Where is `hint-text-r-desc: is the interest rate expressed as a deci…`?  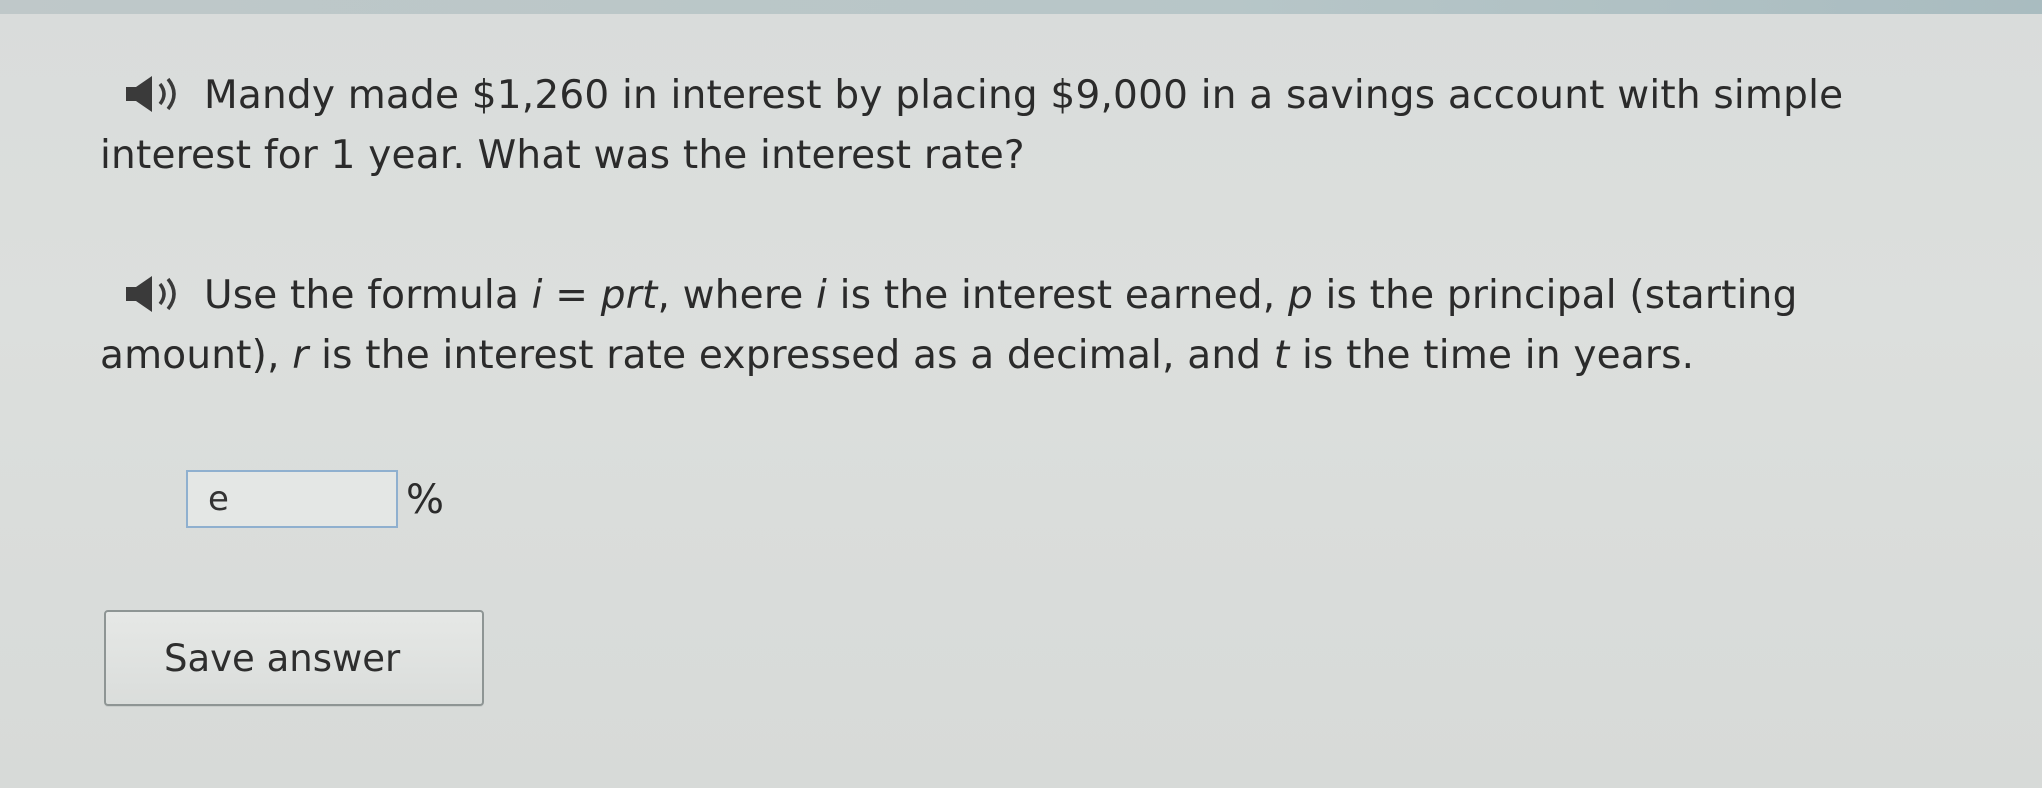
hint-text-r-desc: is the interest rate expressed as a deci… is located at coordinates (791, 355).